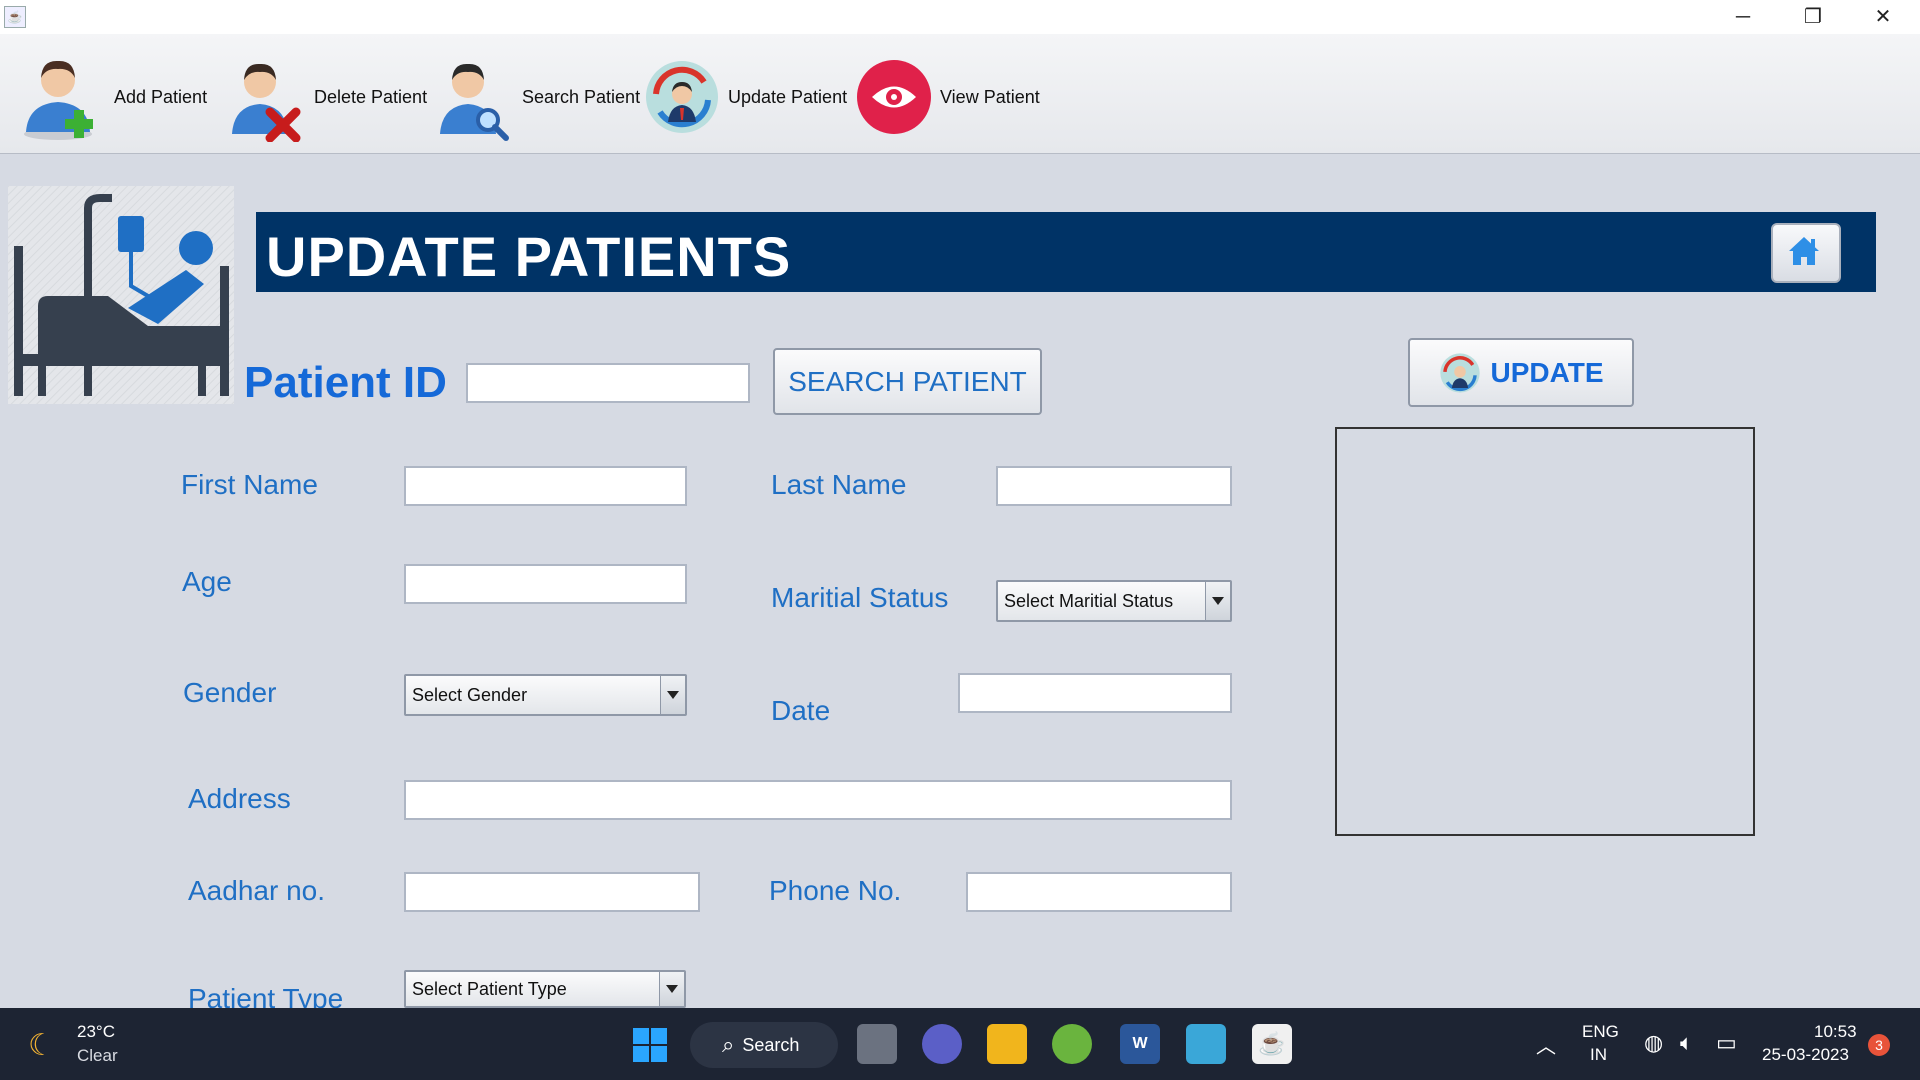 The height and width of the screenshot is (1080, 1920). I want to click on teams-chat-icon, so click(942, 1044).